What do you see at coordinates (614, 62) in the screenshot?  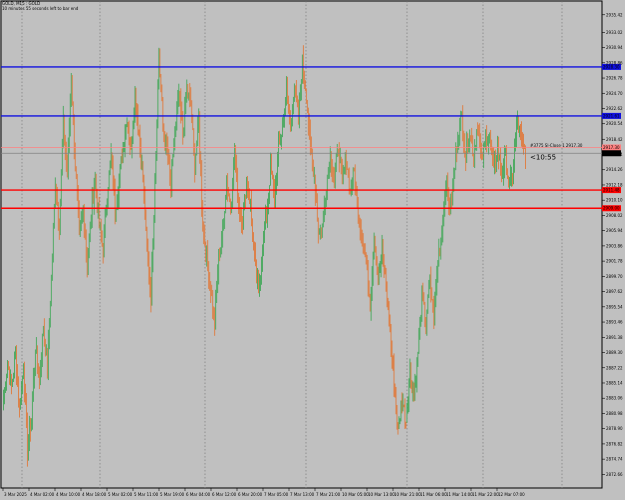 I see `price-tick-label: 2928.86` at bounding box center [614, 62].